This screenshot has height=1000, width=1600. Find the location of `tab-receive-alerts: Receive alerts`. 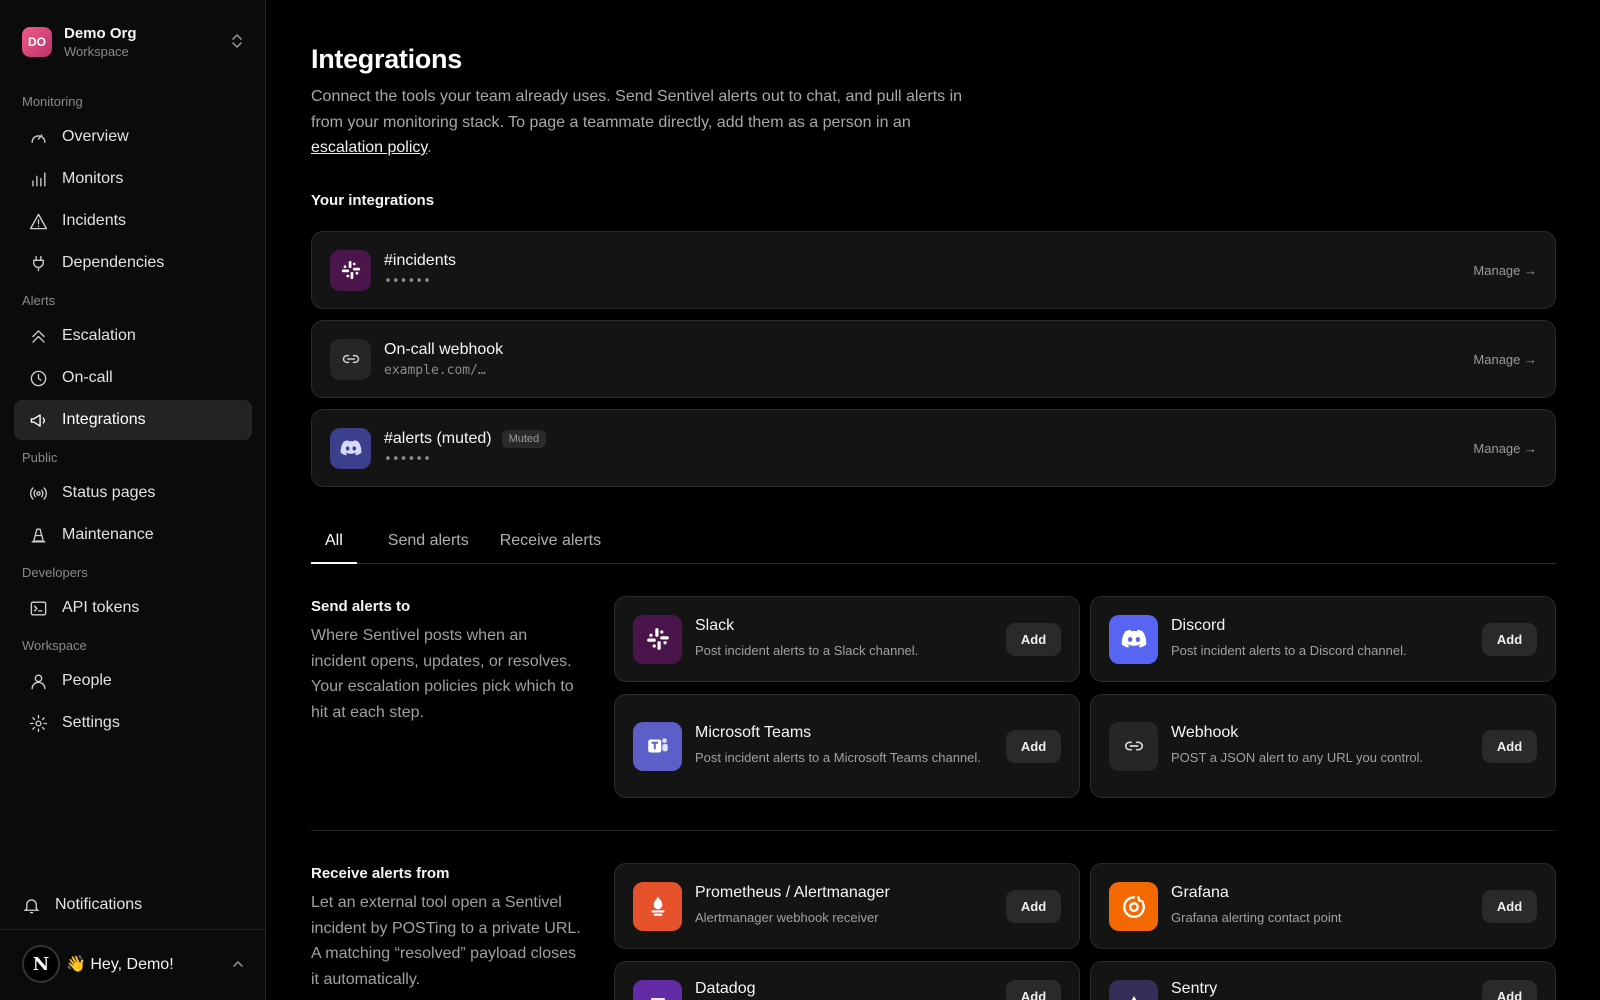

tab-receive-alerts: Receive alerts is located at coordinates (550, 543).